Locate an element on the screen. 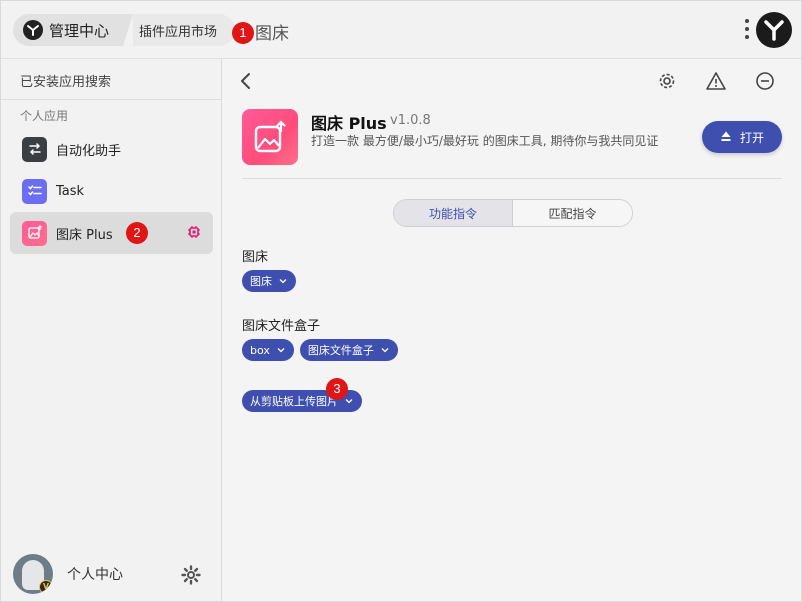 Image resolution: width=802 pixels, height=602 pixels. breadcrumb: 管理中心 插件应用市场 is located at coordinates (124, 30).